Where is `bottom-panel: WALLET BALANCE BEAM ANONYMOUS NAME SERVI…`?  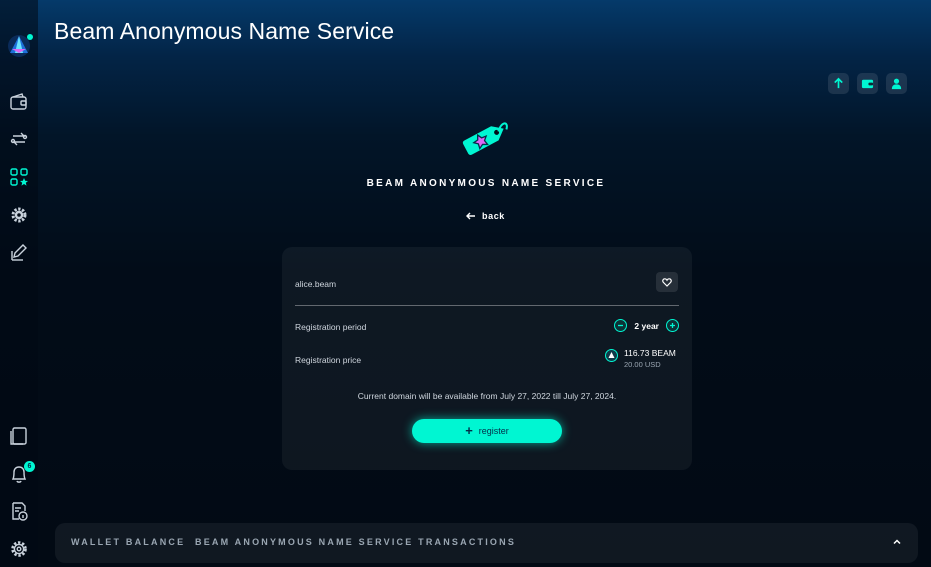 bottom-panel: WALLET BALANCE BEAM ANONYMOUS NAME SERVI… is located at coordinates (486, 543).